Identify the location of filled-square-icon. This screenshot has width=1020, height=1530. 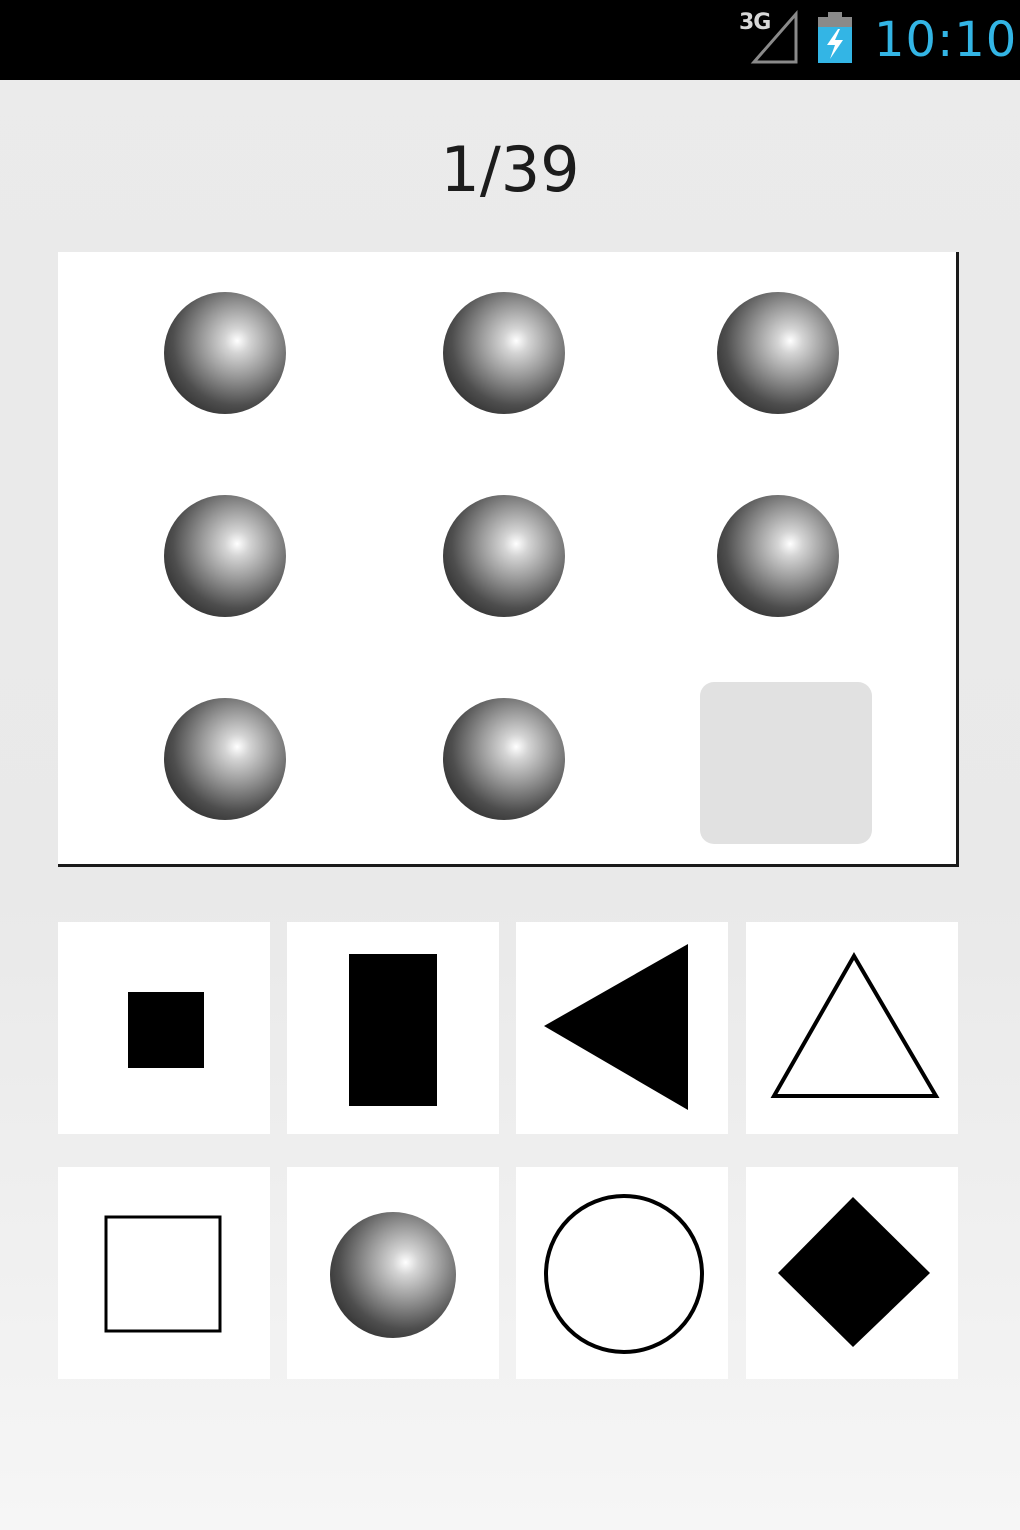
(166, 1030).